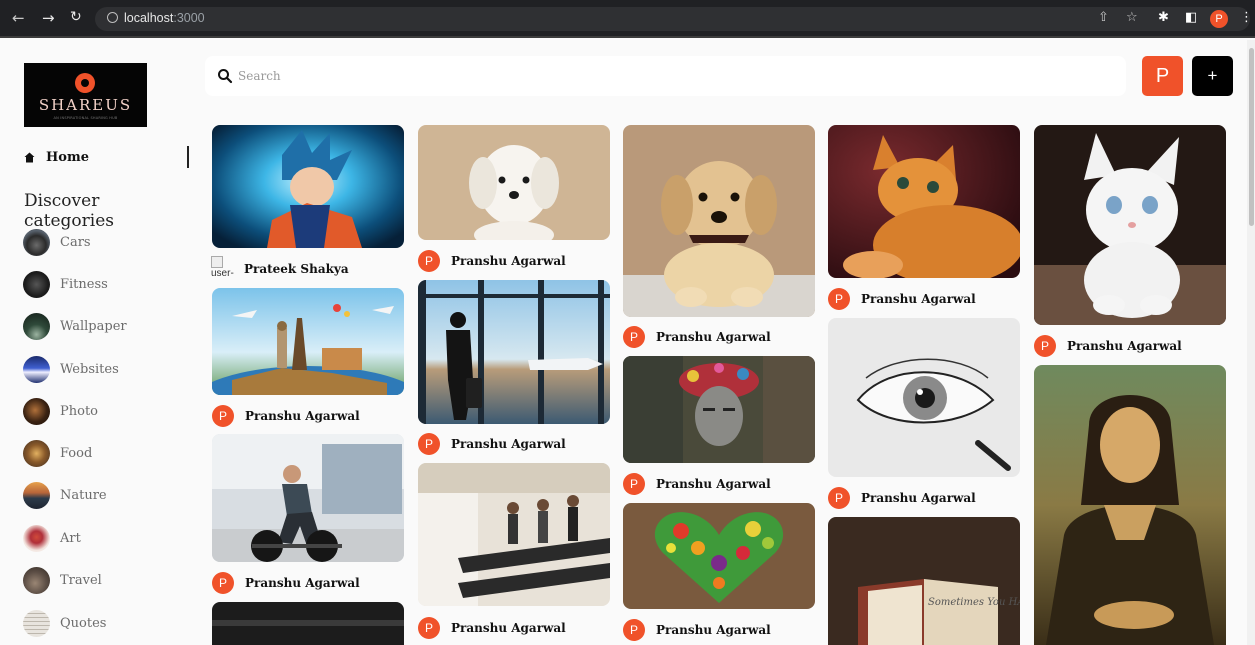  I want to click on fitness-thumbnail, so click(36, 284).